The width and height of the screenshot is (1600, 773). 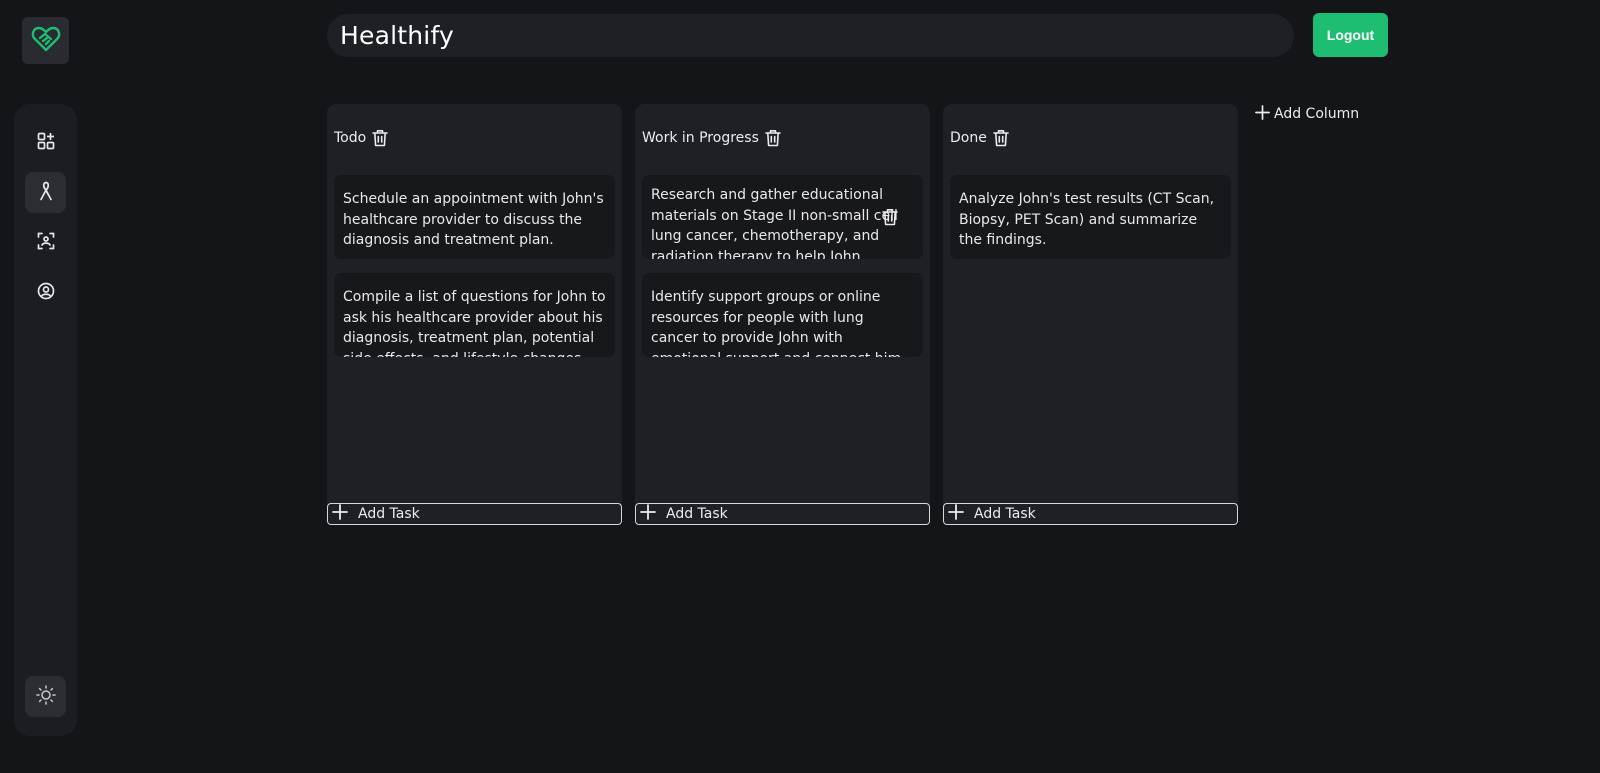 I want to click on sidebar-item-dashboard, so click(x=45, y=142).